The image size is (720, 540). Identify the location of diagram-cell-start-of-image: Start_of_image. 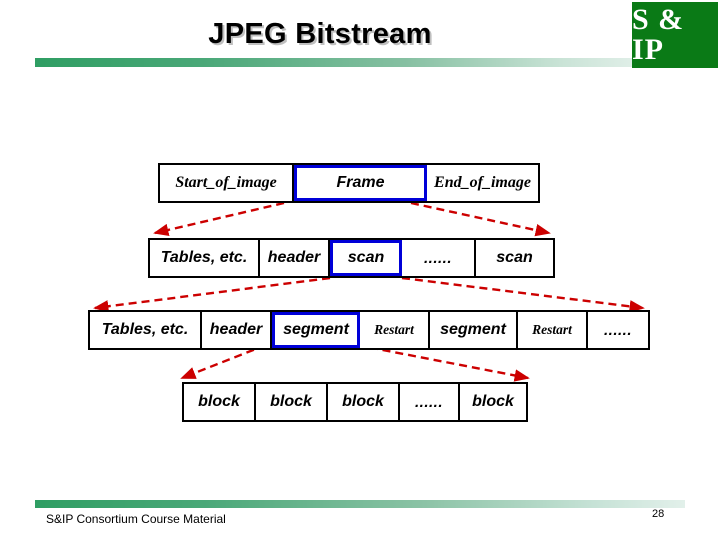
(227, 183).